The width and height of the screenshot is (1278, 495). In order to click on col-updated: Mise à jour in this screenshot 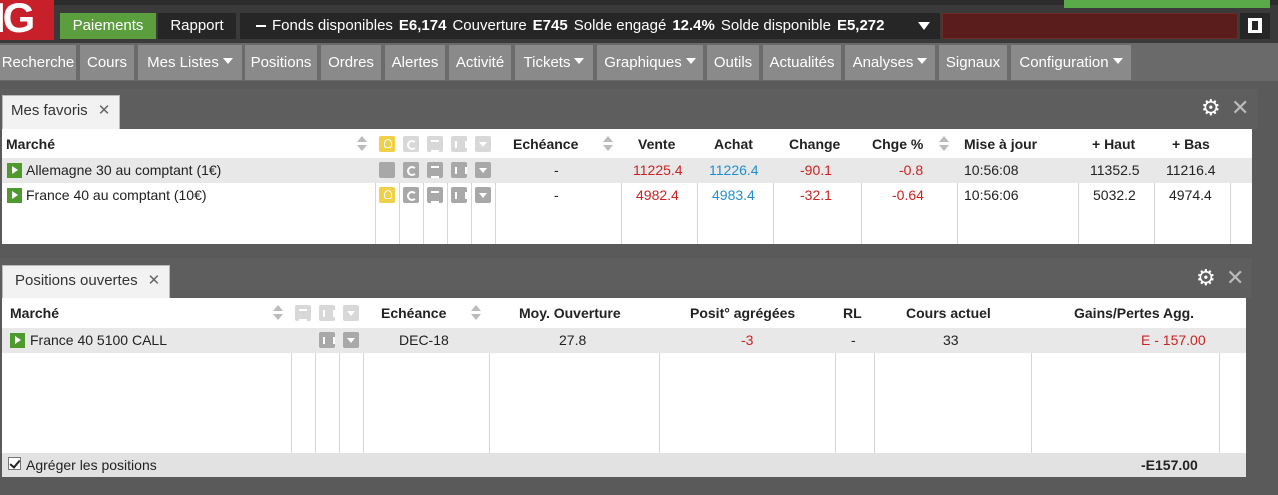, I will do `click(1000, 144)`.